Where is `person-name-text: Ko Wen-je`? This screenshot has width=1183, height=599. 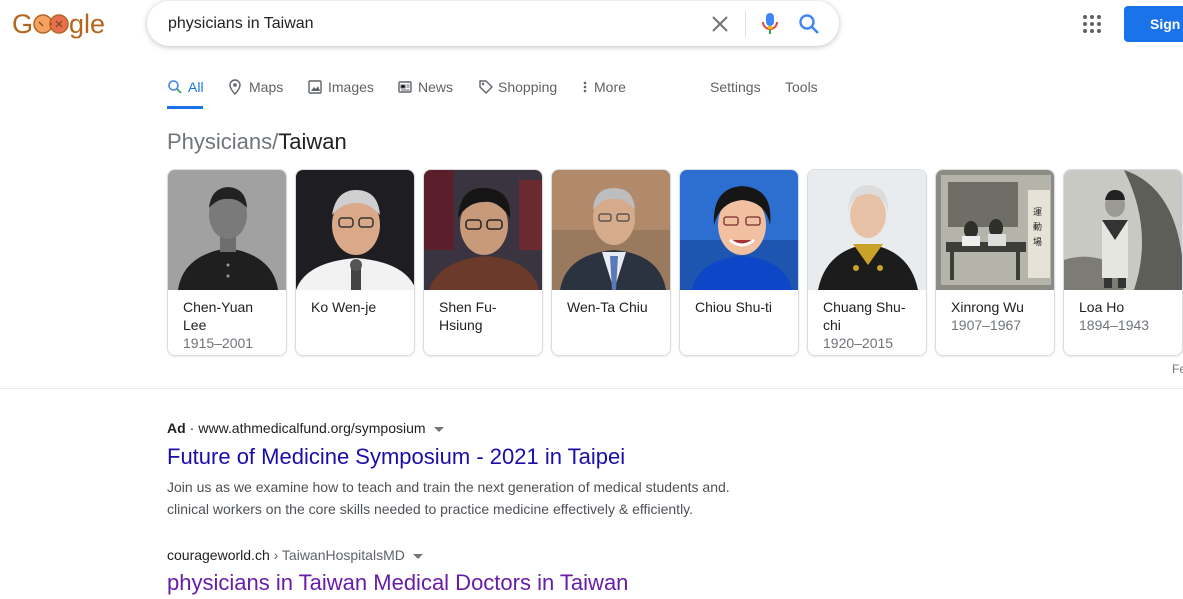
person-name-text: Ko Wen-je is located at coordinates (344, 307).